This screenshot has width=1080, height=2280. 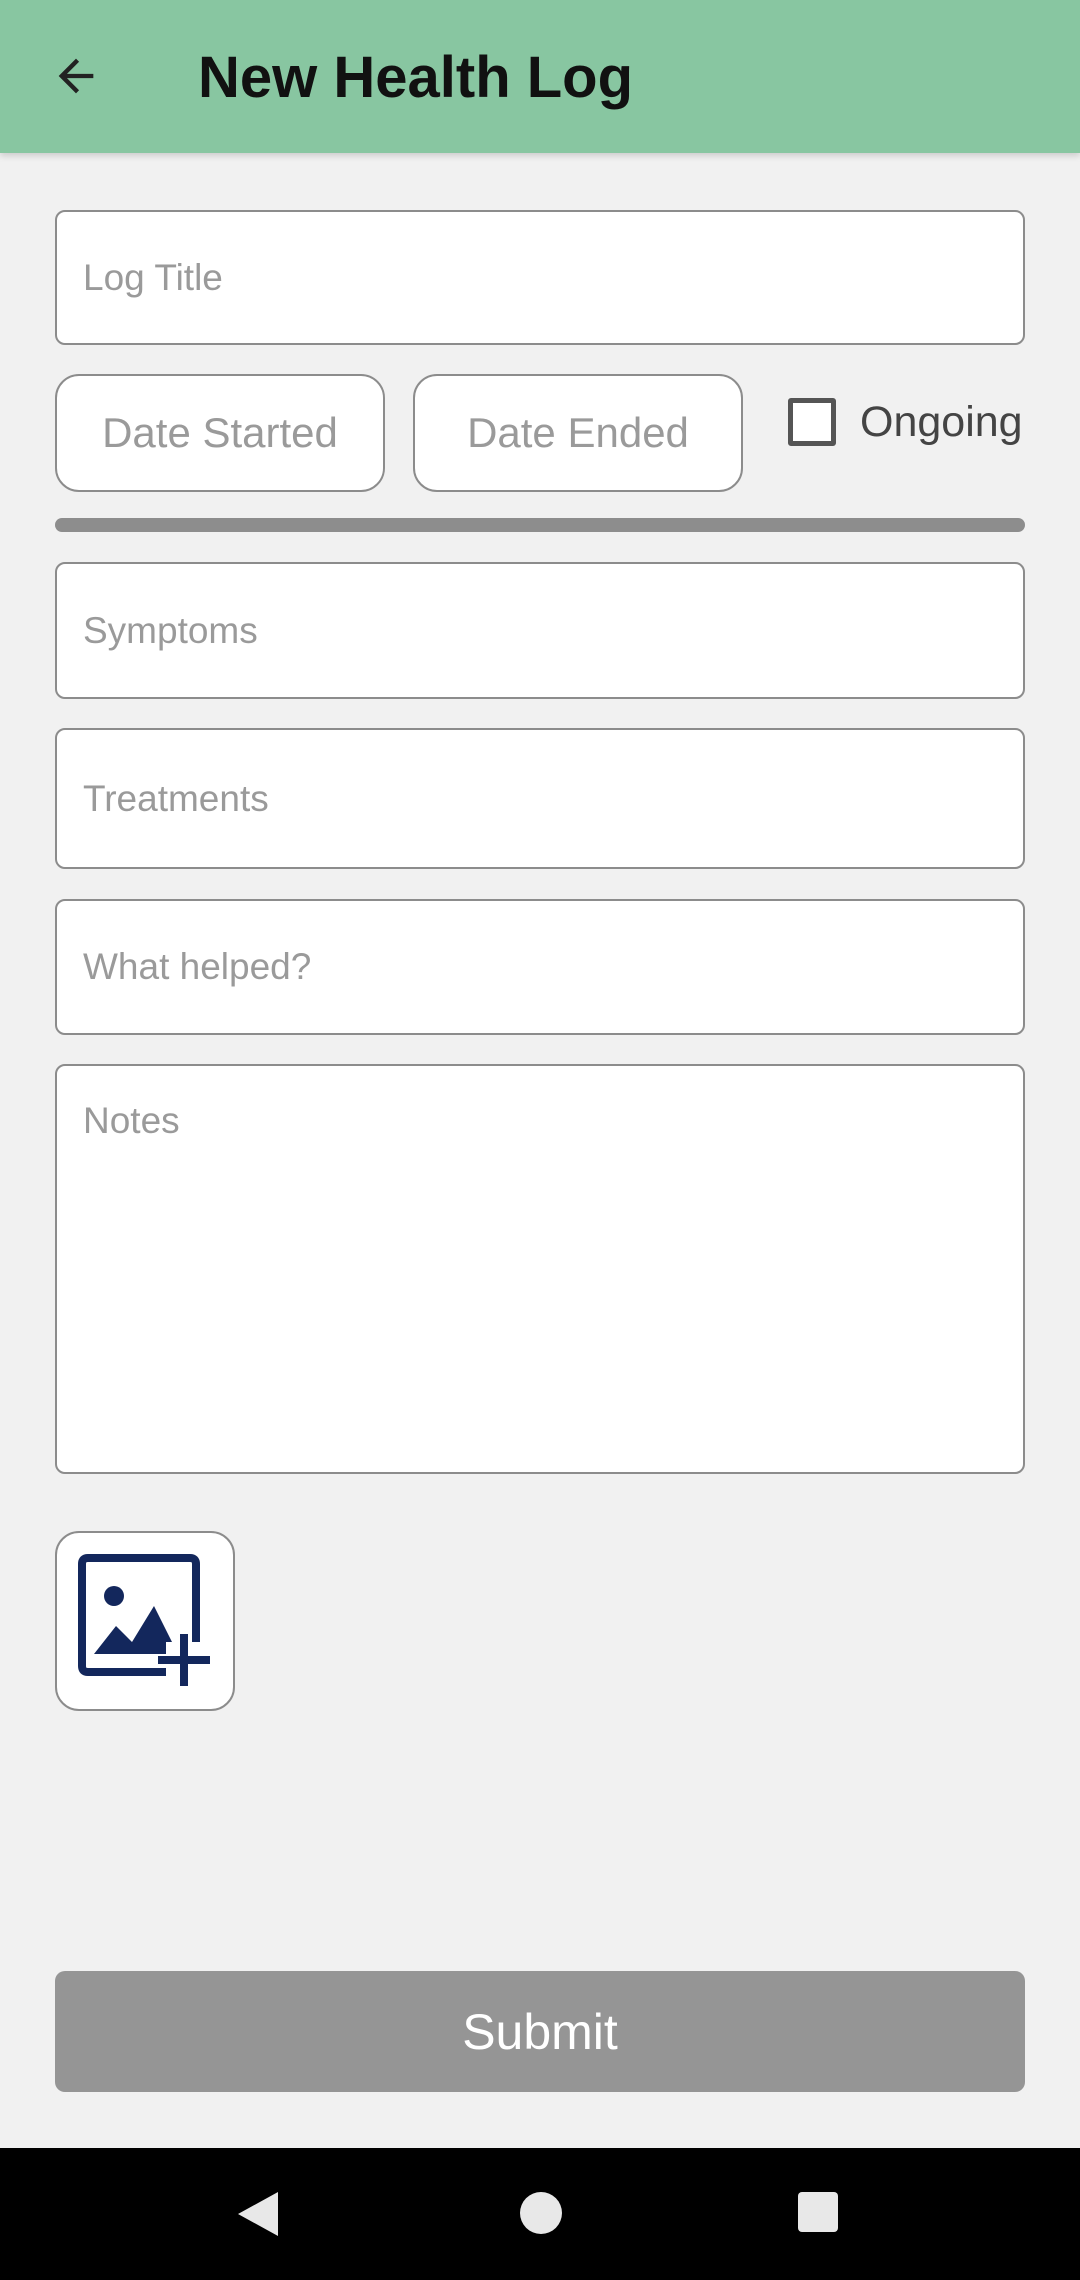 I want to click on submit-button: Submit, so click(x=540, y=2031).